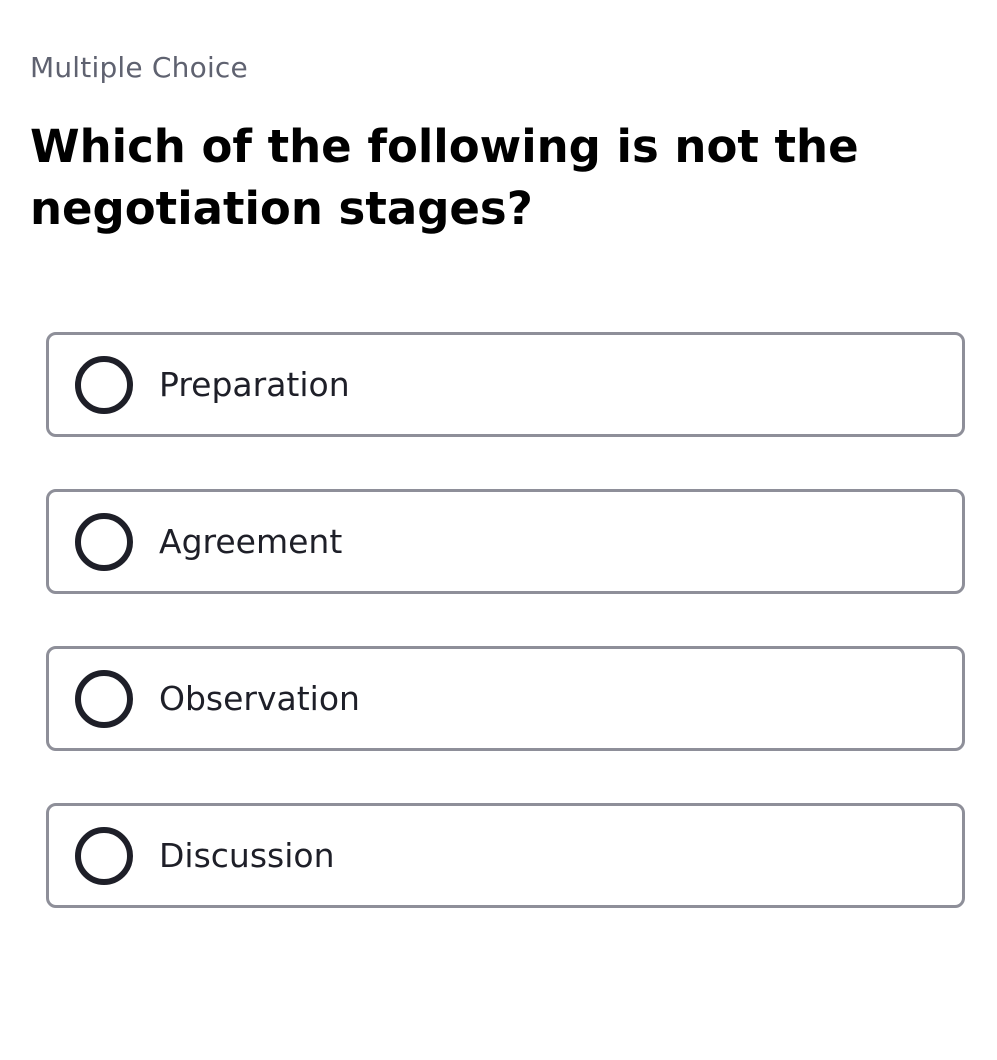  I want to click on option-agreement: Agreement, so click(505, 541).